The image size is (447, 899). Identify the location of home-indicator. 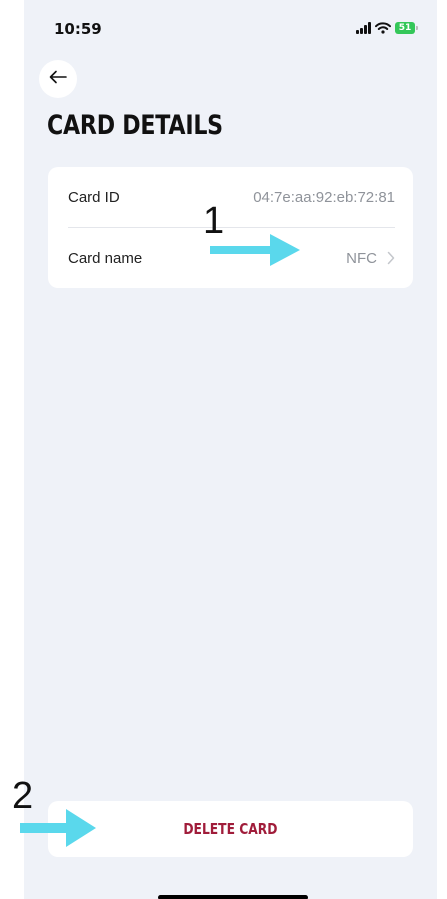
(233, 897).